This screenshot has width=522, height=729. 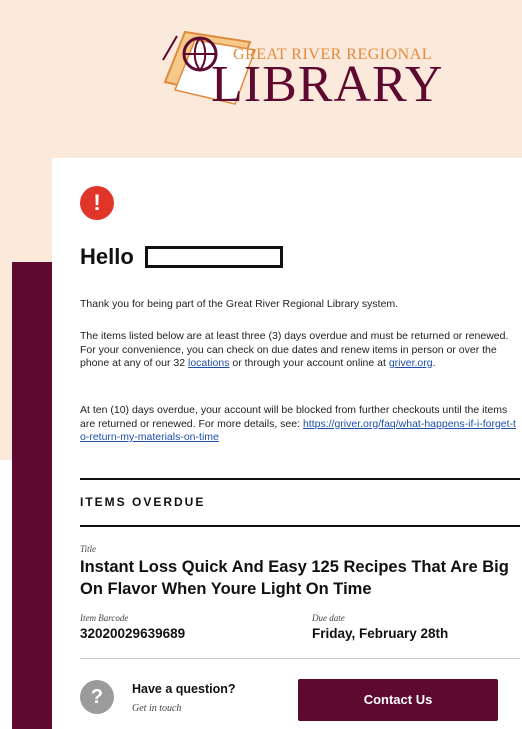 What do you see at coordinates (380, 633) in the screenshot?
I see `item-due-date: Friday, February 28th` at bounding box center [380, 633].